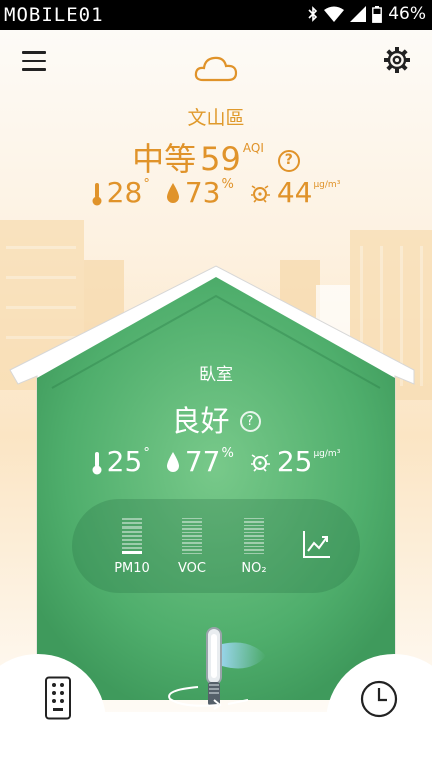 The image size is (432, 768). I want to click on room-name: 臥室, so click(216, 375).